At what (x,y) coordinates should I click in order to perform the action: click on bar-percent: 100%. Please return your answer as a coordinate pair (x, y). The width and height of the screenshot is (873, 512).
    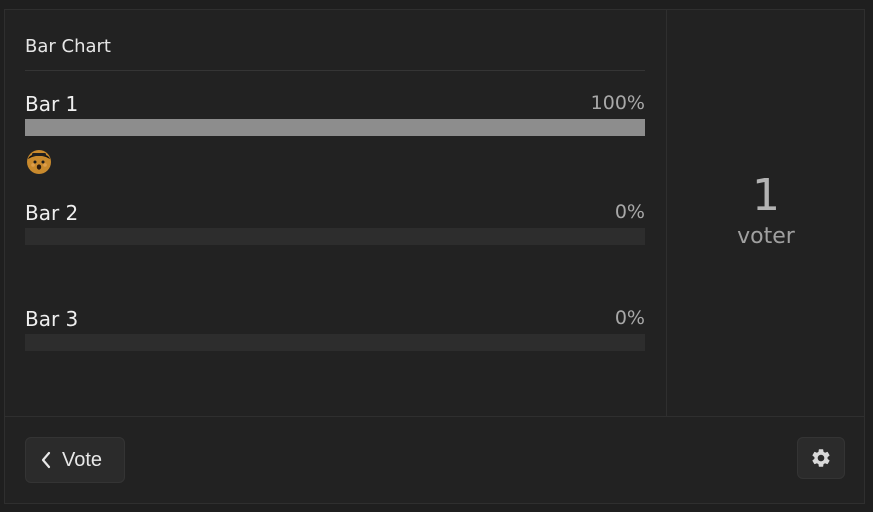
    Looking at the image, I should click on (617, 103).